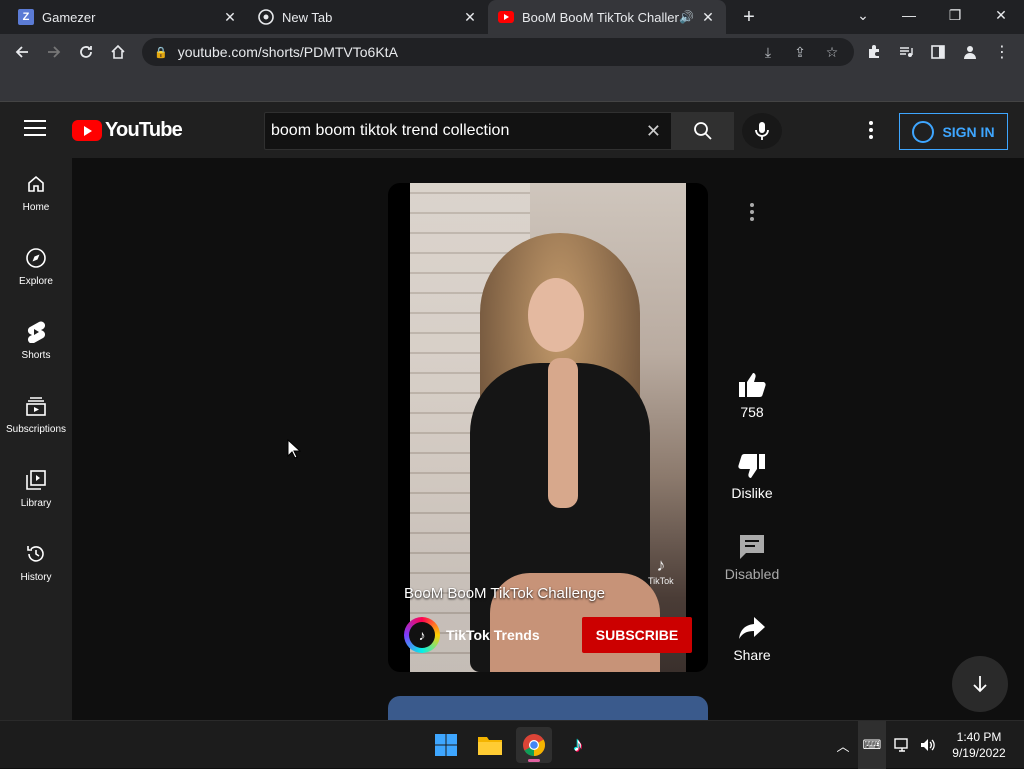 The width and height of the screenshot is (1024, 769). Describe the element at coordinates (368, 17) in the screenshot. I see `tab-new-tab: New Tab ✕` at that location.